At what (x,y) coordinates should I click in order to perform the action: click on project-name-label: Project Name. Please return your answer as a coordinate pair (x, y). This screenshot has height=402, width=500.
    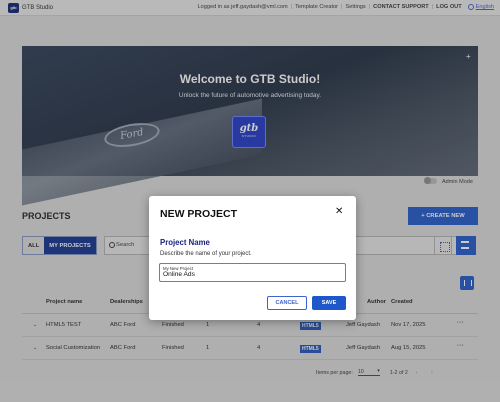
    Looking at the image, I should click on (185, 242).